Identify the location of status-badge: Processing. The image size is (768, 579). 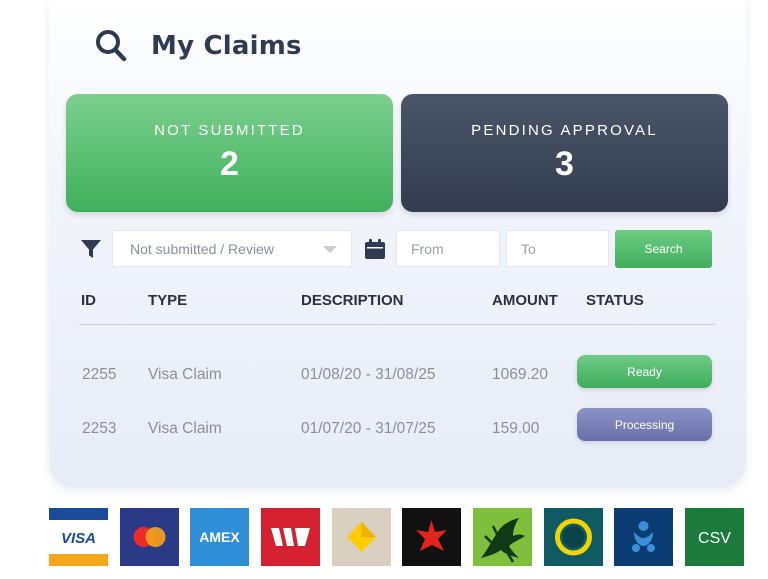
(644, 424).